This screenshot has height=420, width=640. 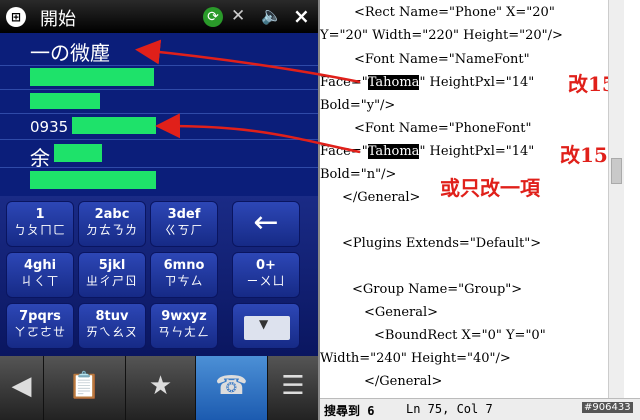 I want to click on menu-button: ☰, so click(x=293, y=388).